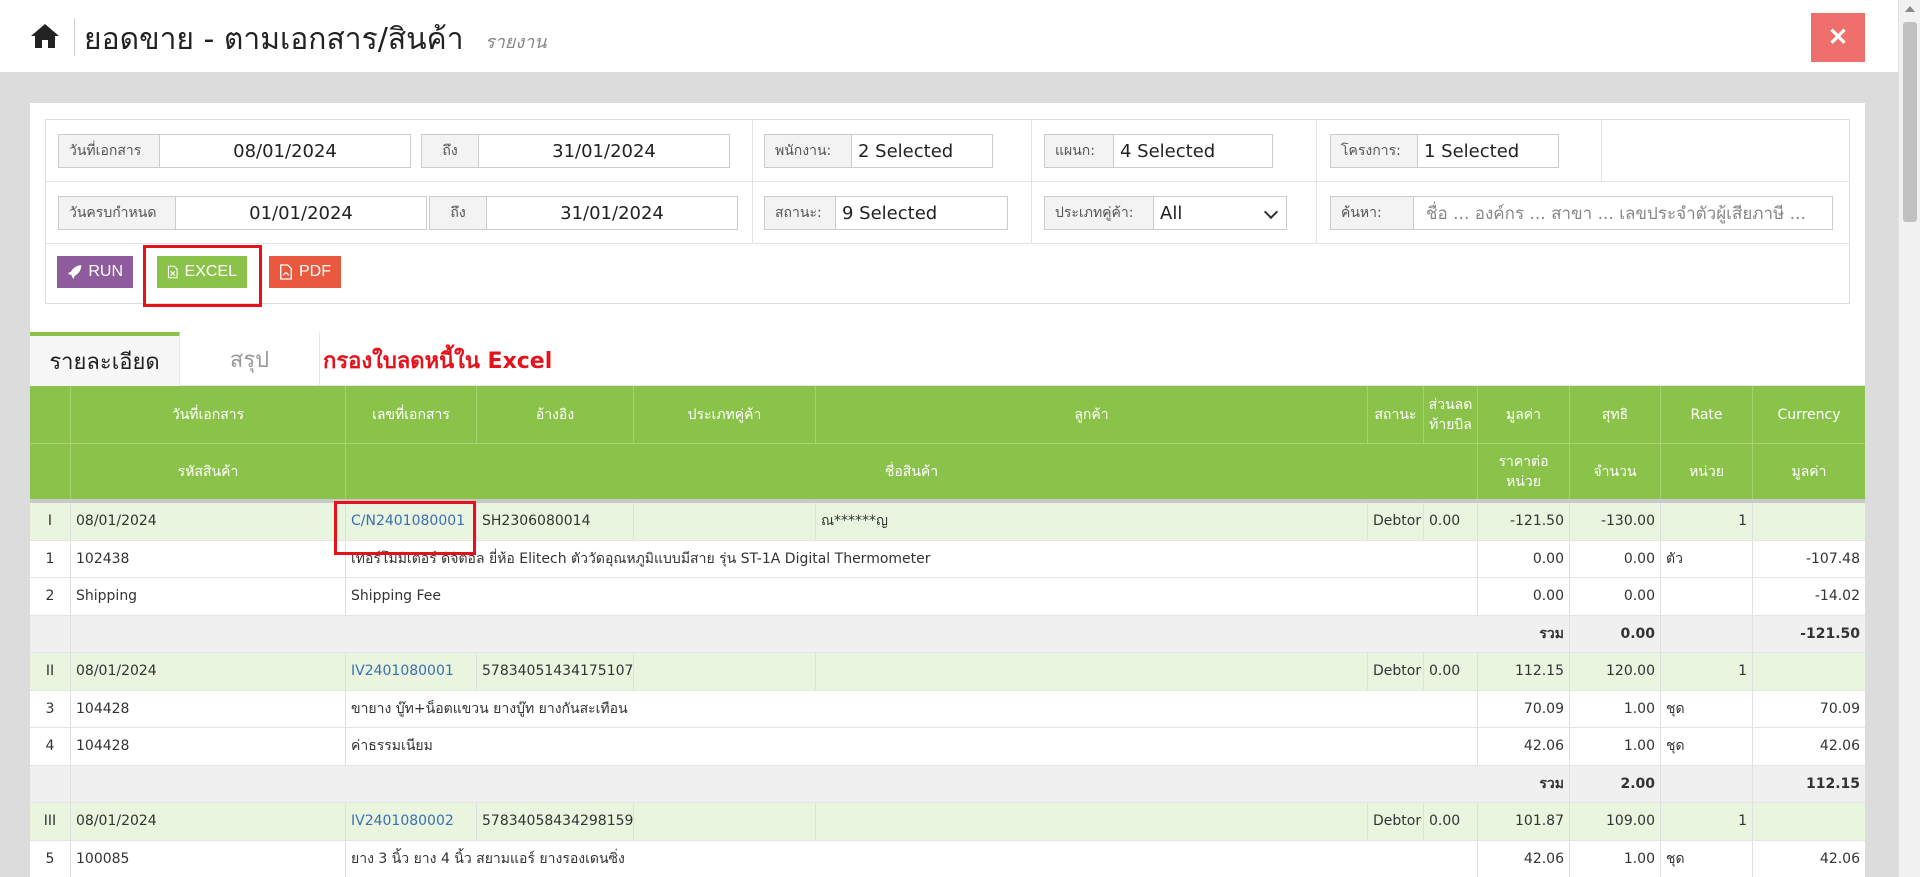 The width and height of the screenshot is (1920, 877). Describe the element at coordinates (516, 42) in the screenshot. I see `page-subtitle: รายงาน` at that location.